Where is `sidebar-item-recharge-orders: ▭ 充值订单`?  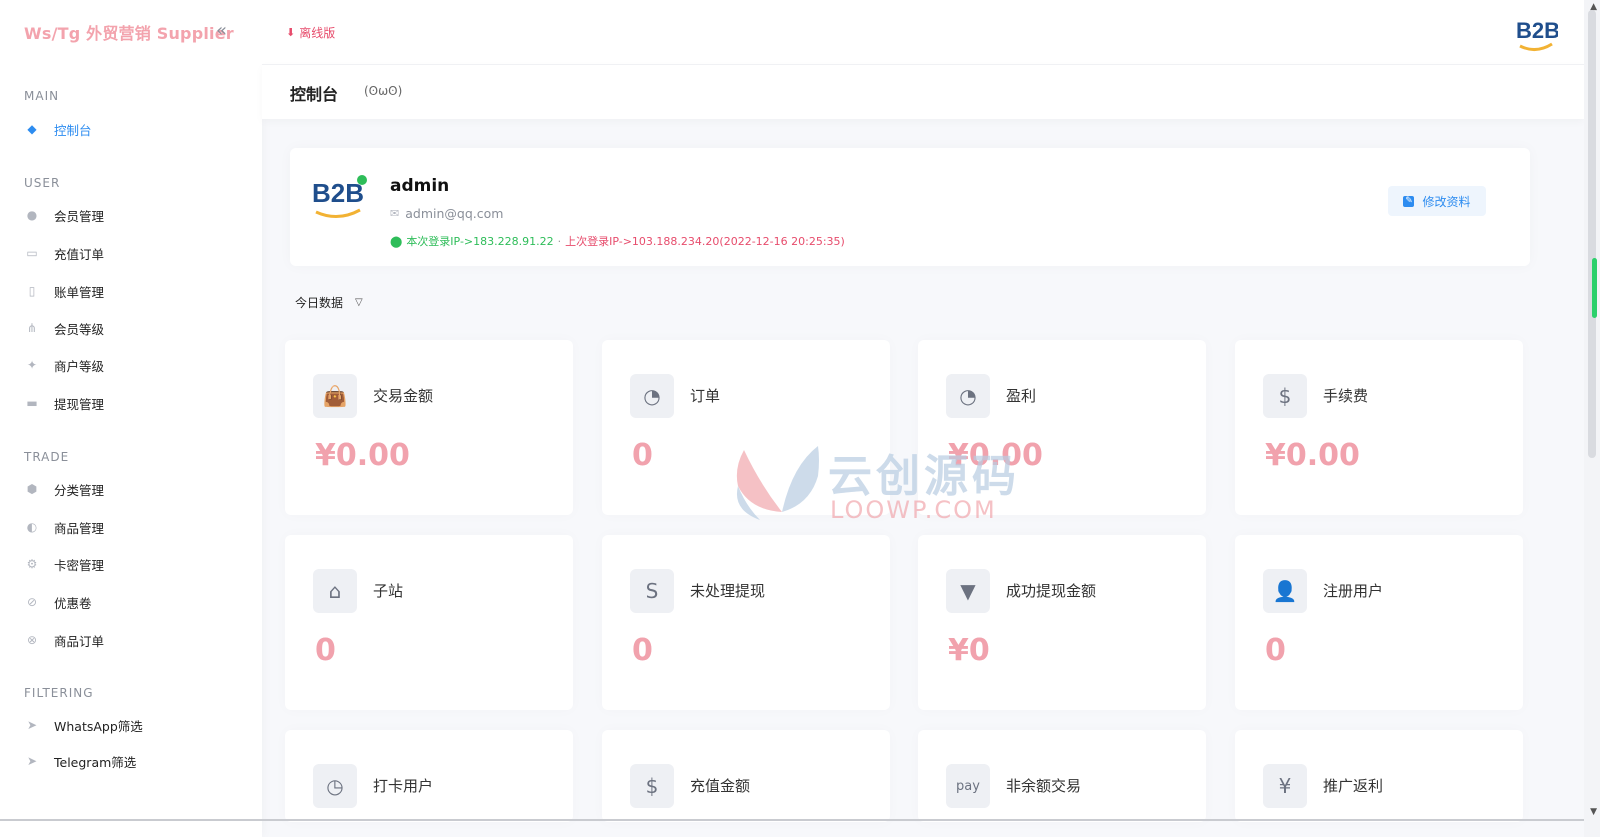
sidebar-item-recharge-orders: ▭ 充值订单 is located at coordinates (64, 253).